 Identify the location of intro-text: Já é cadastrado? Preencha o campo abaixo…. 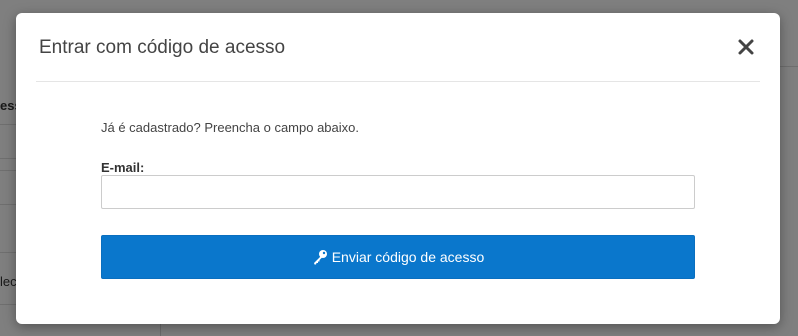
(230, 127).